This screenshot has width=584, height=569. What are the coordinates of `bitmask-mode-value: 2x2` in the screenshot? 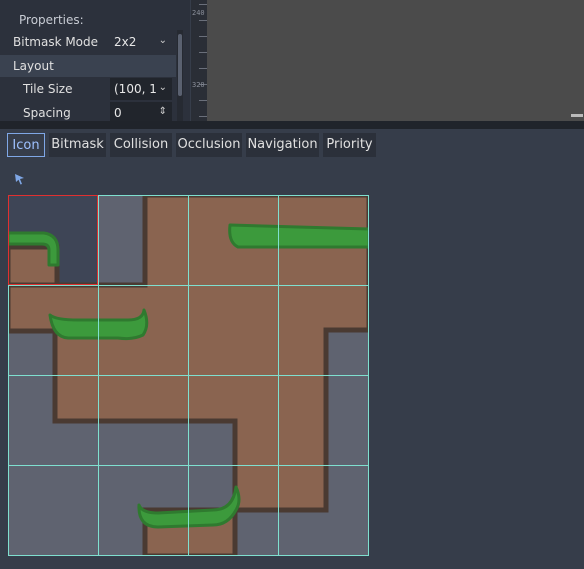 It's located at (125, 42).